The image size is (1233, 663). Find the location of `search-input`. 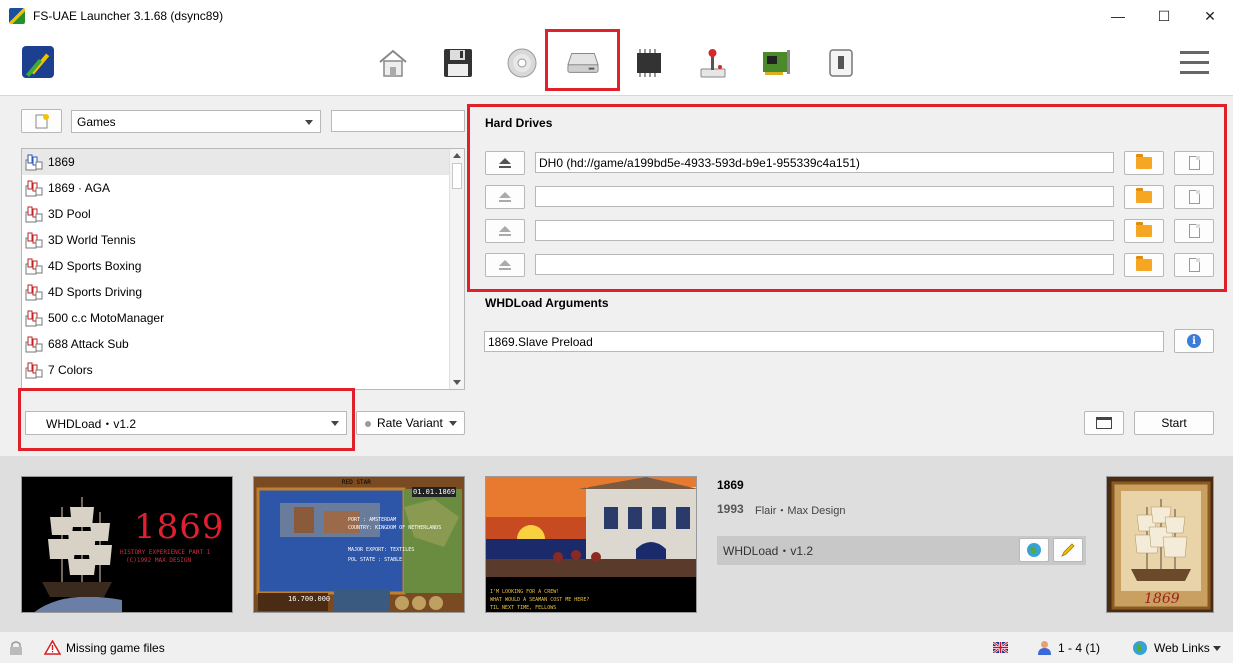

search-input is located at coordinates (398, 121).